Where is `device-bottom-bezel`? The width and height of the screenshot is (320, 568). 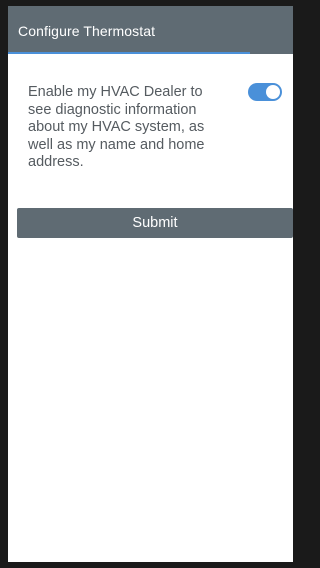
device-bottom-bezel is located at coordinates (150, 565).